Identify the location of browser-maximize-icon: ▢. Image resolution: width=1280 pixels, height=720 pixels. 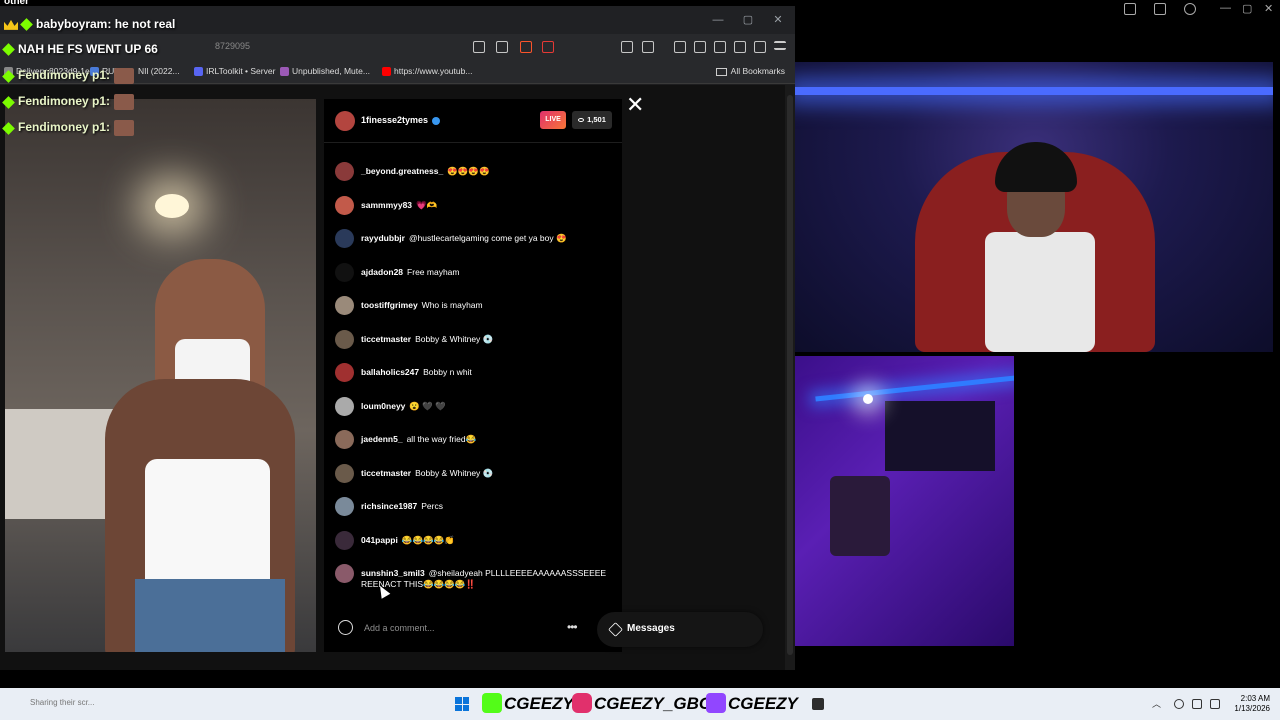
(748, 20).